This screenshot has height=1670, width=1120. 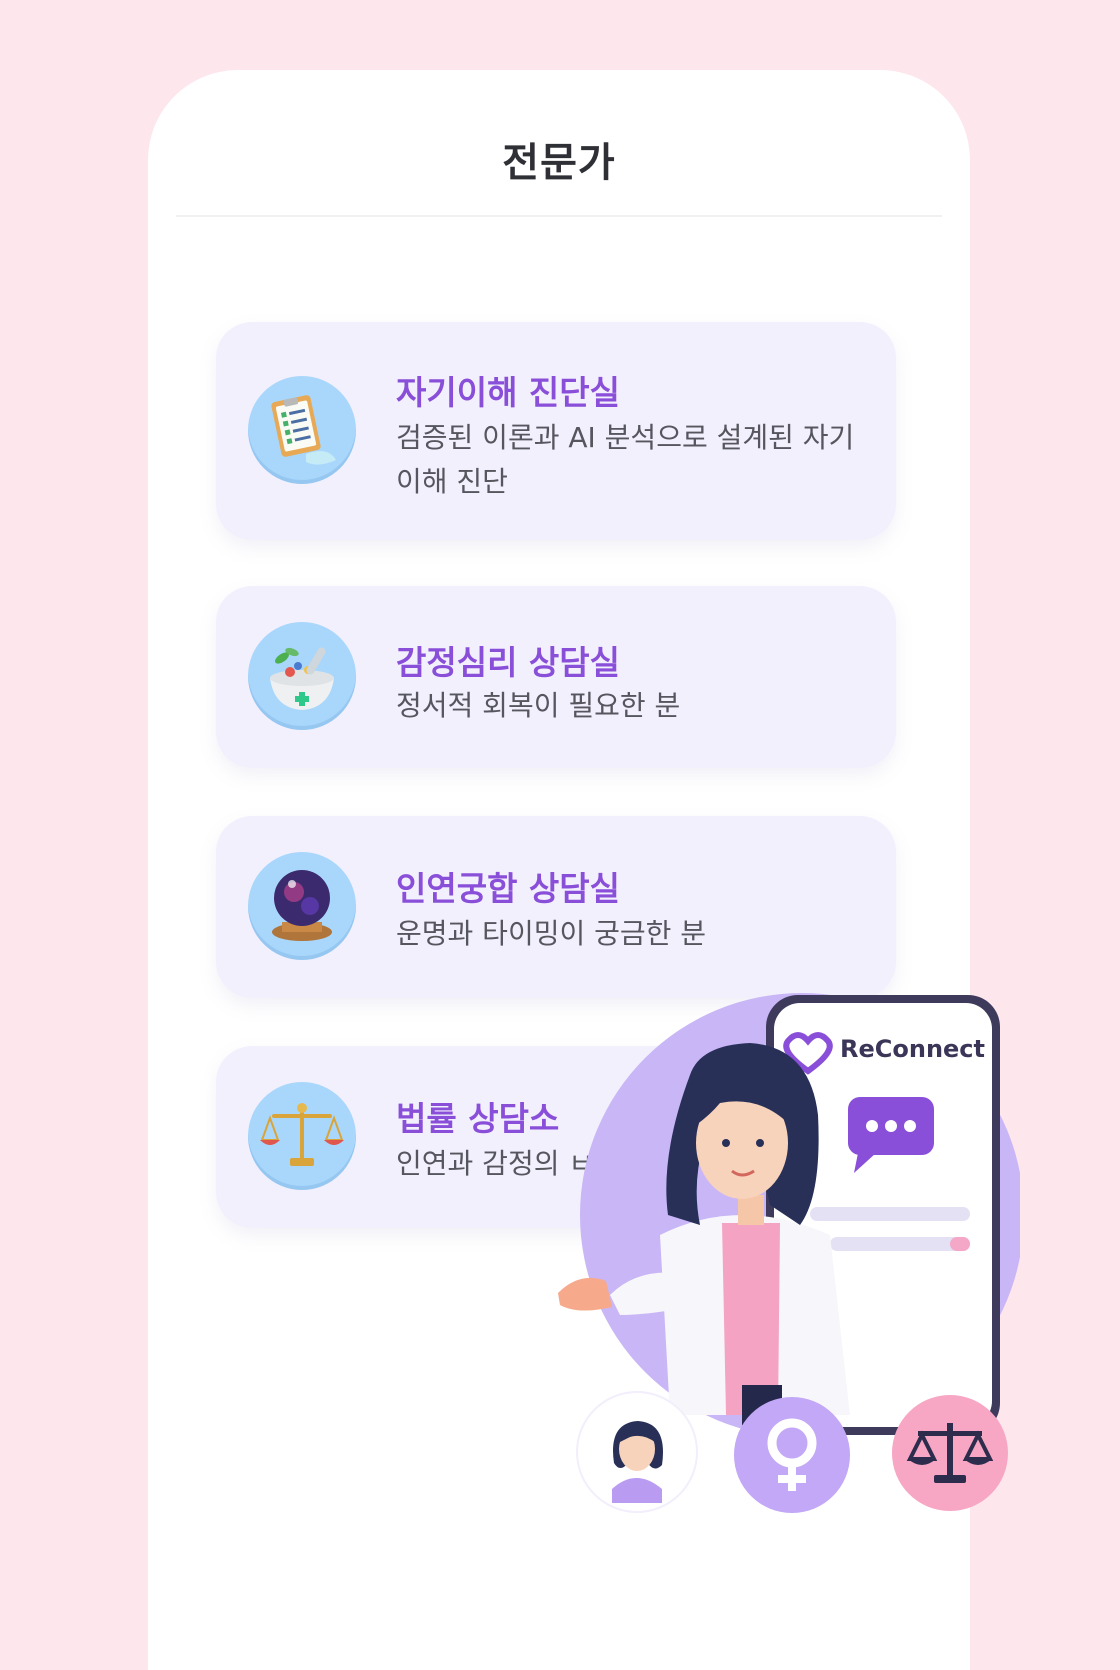 What do you see at coordinates (913, 1049) in the screenshot?
I see `brand-logo-text: ReConnect` at bounding box center [913, 1049].